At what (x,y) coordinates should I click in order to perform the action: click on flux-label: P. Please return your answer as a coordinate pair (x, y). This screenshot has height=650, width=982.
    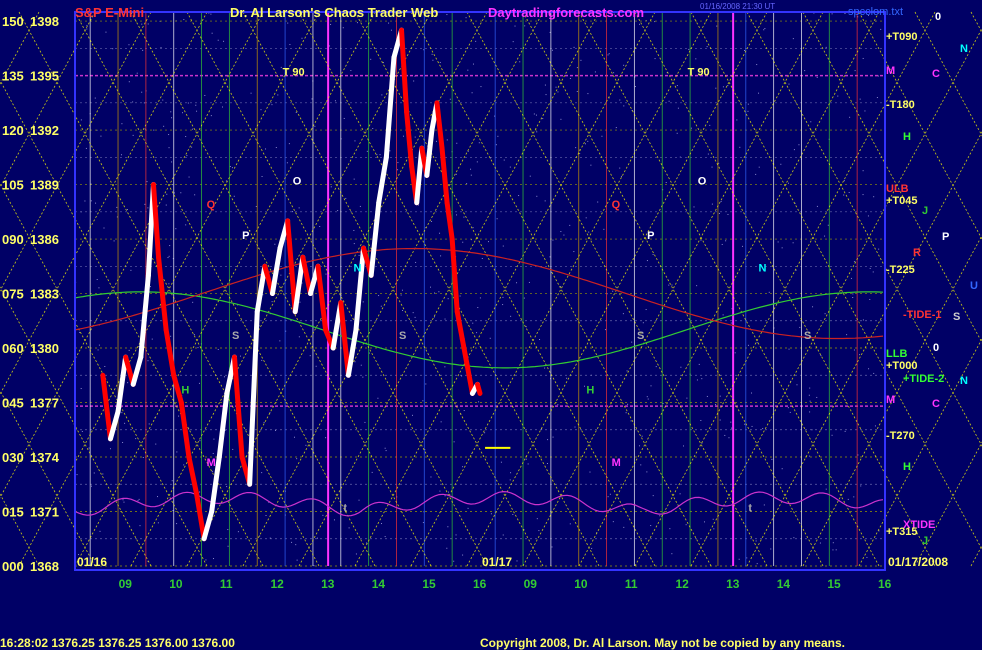
    Looking at the image, I should click on (245, 236).